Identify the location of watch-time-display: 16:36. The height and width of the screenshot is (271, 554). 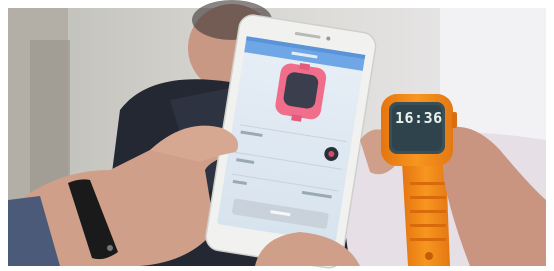
(419, 118).